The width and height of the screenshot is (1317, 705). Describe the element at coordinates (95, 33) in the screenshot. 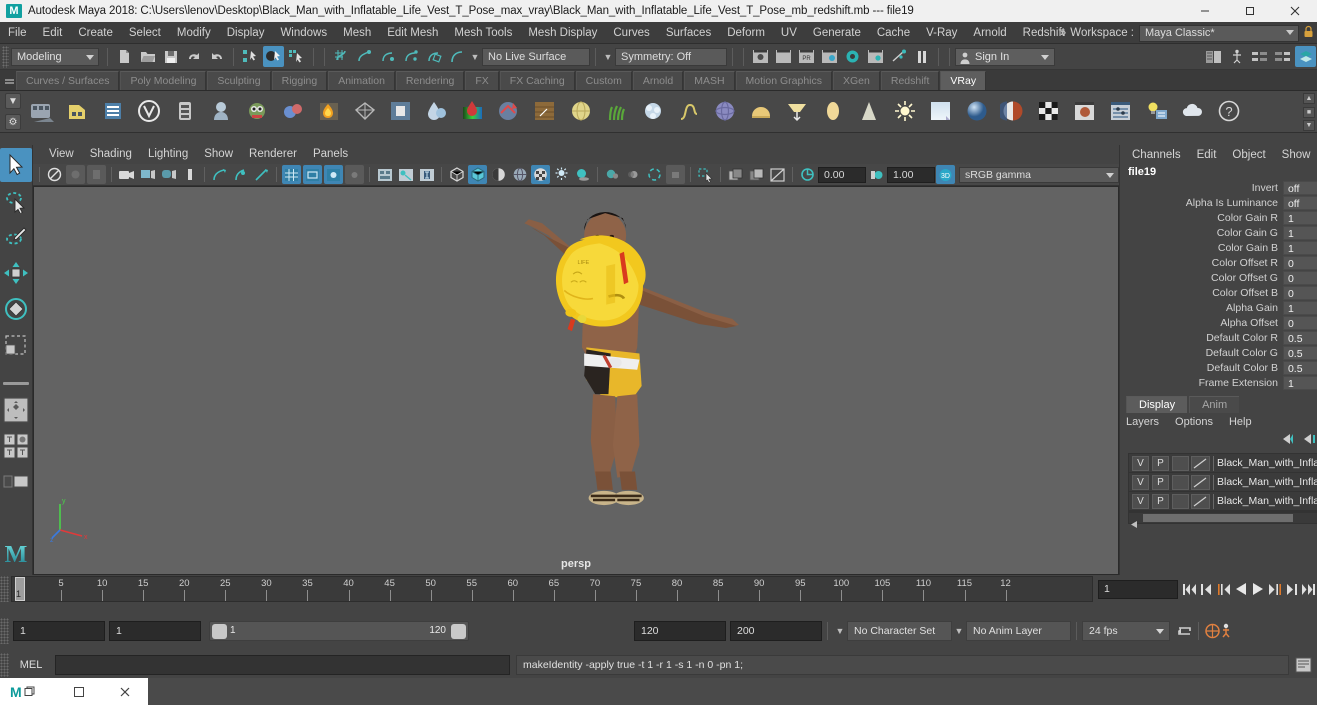

I see `menu-item-create: Create` at that location.